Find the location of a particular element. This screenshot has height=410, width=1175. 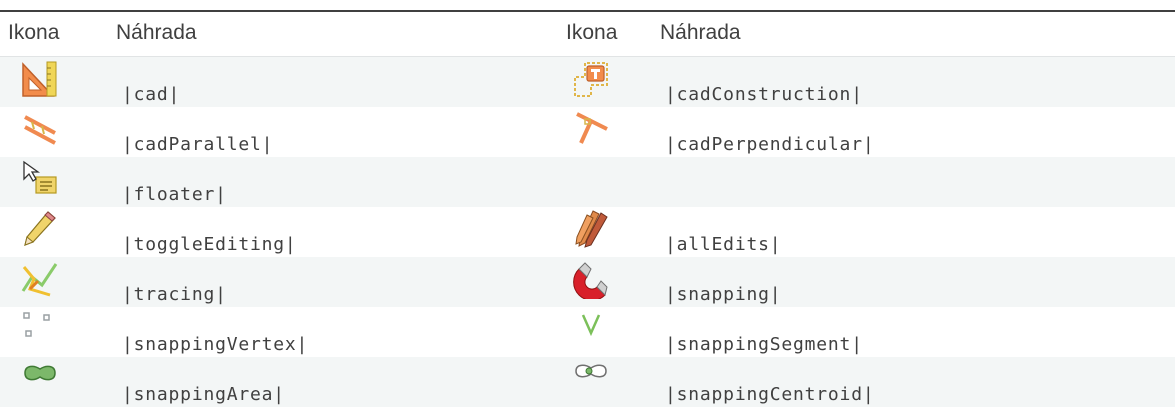

substitution-text: |snappingVertex| is located at coordinates (215, 344).